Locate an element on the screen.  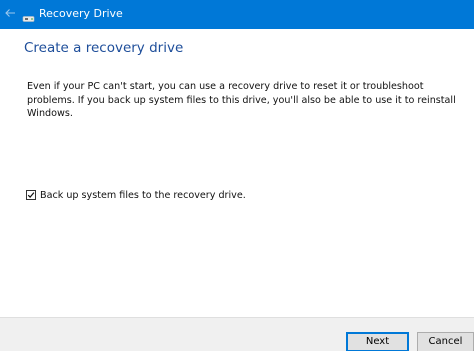
backup-checkbox is located at coordinates (31, 195).